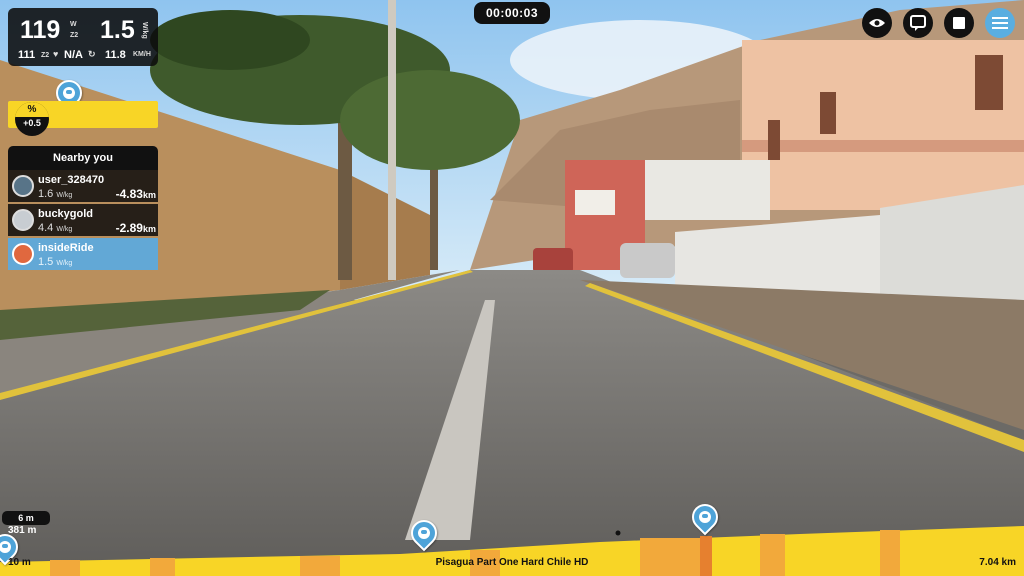 This screenshot has height=576, width=1024. I want to click on total-distance: 7.04 km, so click(997, 562).